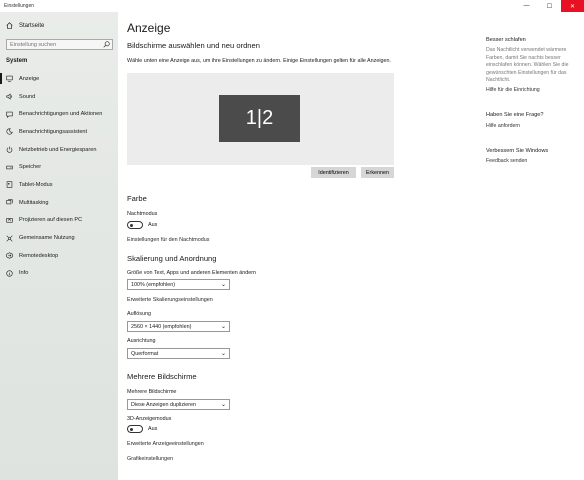 Image resolution: width=584 pixels, height=480 pixels. I want to click on sidebar-item-label: Multitasking, so click(34, 202).